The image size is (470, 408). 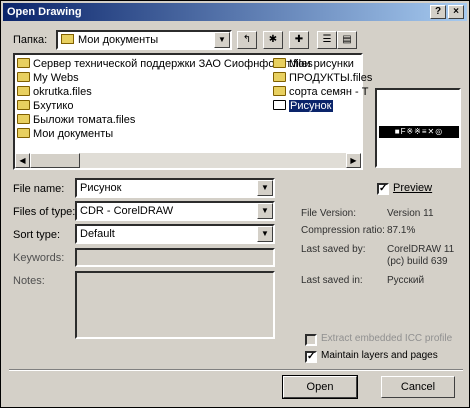 What do you see at coordinates (175, 257) in the screenshot?
I see `keywords-field` at bounding box center [175, 257].